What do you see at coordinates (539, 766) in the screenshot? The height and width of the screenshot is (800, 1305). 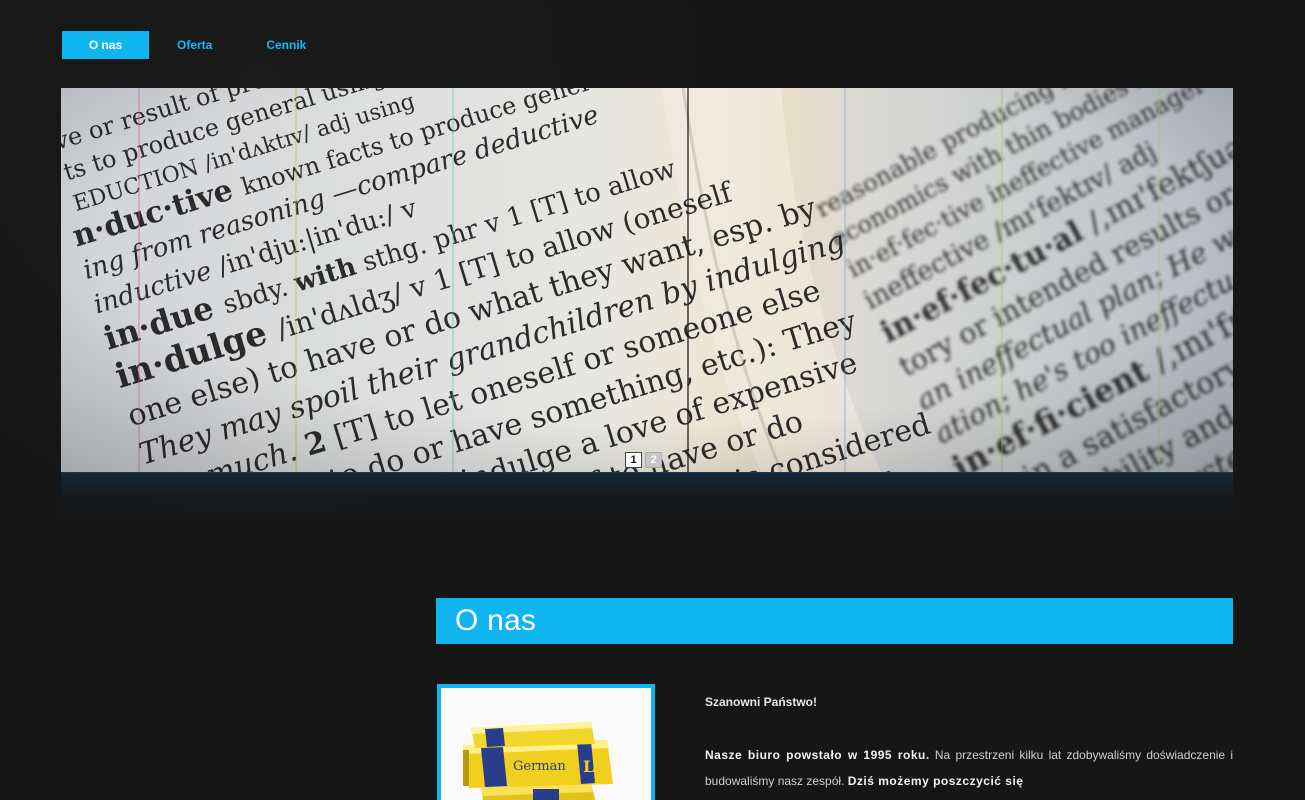 I see `svg-text: German` at bounding box center [539, 766].